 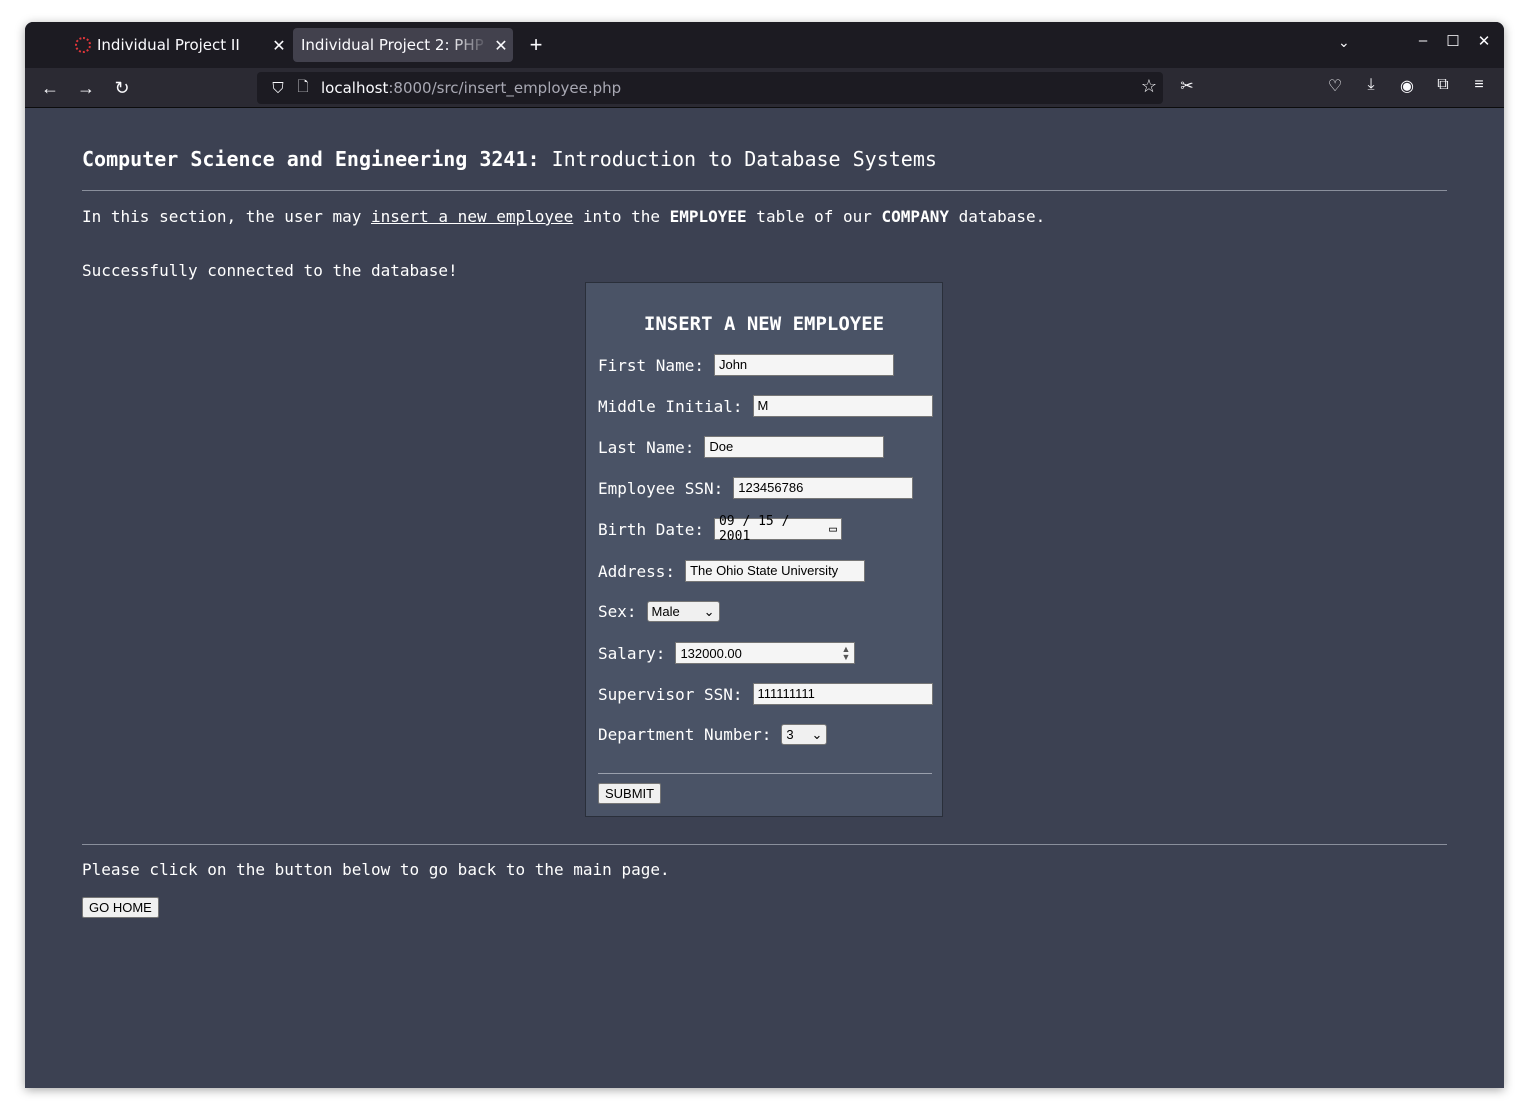 I want to click on tab-php-web: Individual Project 2: PHP Web ✕, so click(x=403, y=45).